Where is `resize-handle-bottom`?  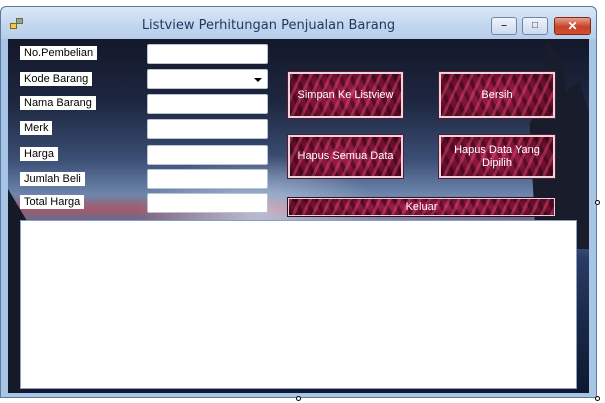 resize-handle-bottom is located at coordinates (298, 398).